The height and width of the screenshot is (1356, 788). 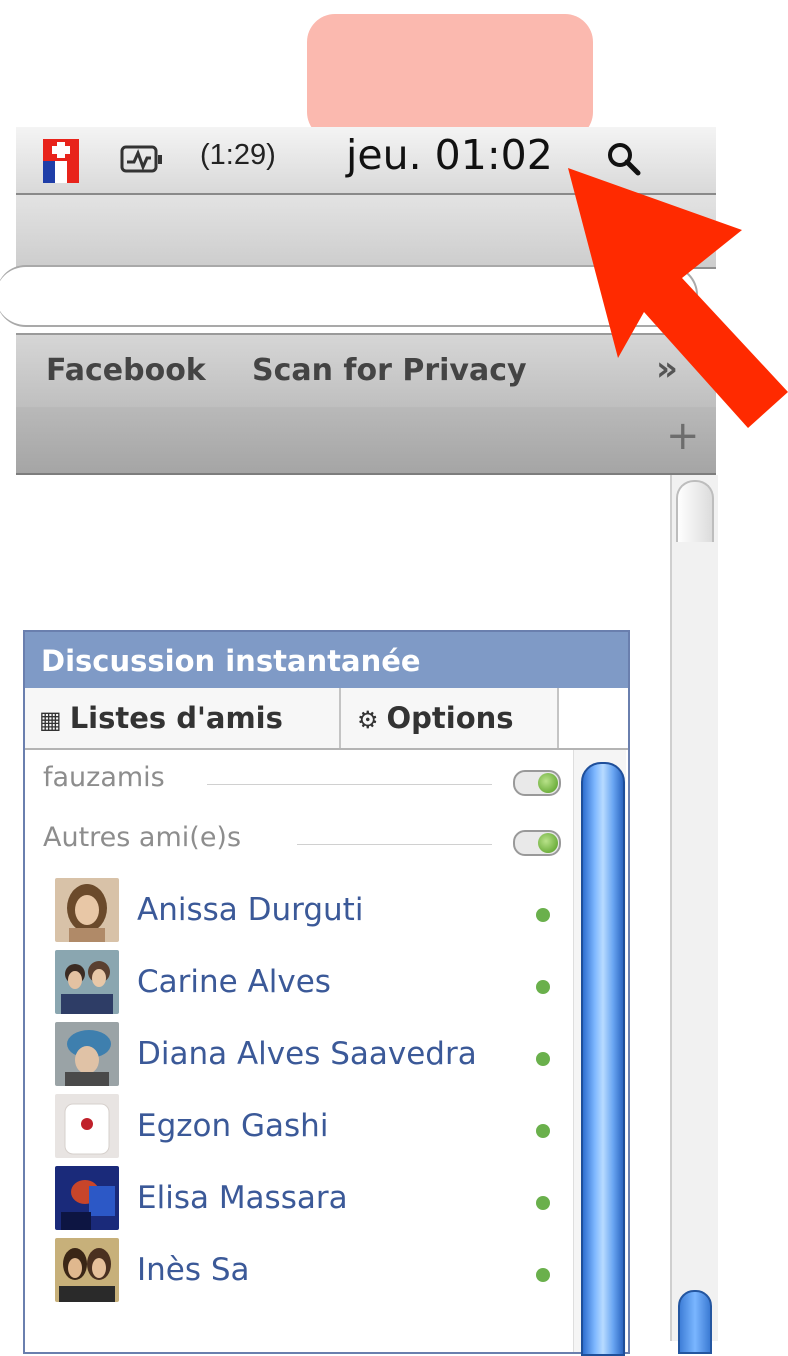 What do you see at coordinates (142, 837) in the screenshot?
I see `group-label: Autres ami(e)s` at bounding box center [142, 837].